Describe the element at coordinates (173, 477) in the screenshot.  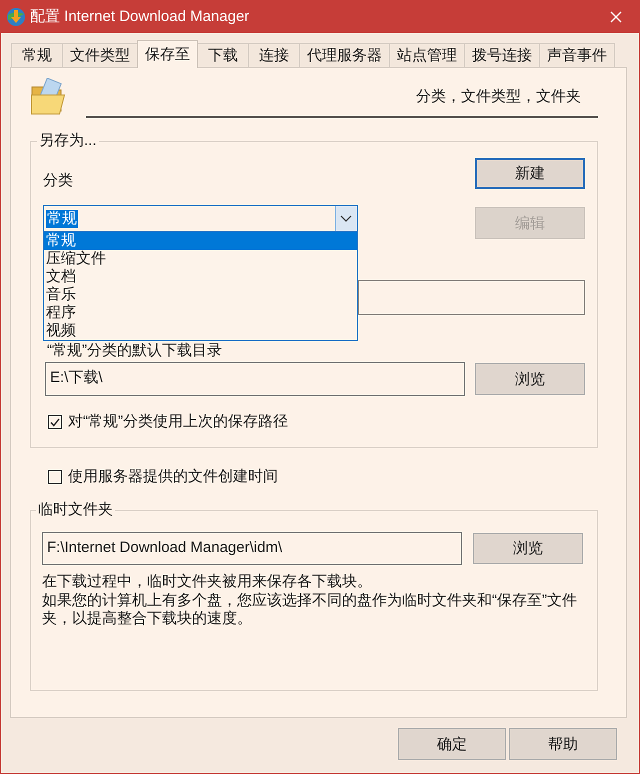
I see `checkbox-label: 使用服务器提供的文件创建时间` at that location.